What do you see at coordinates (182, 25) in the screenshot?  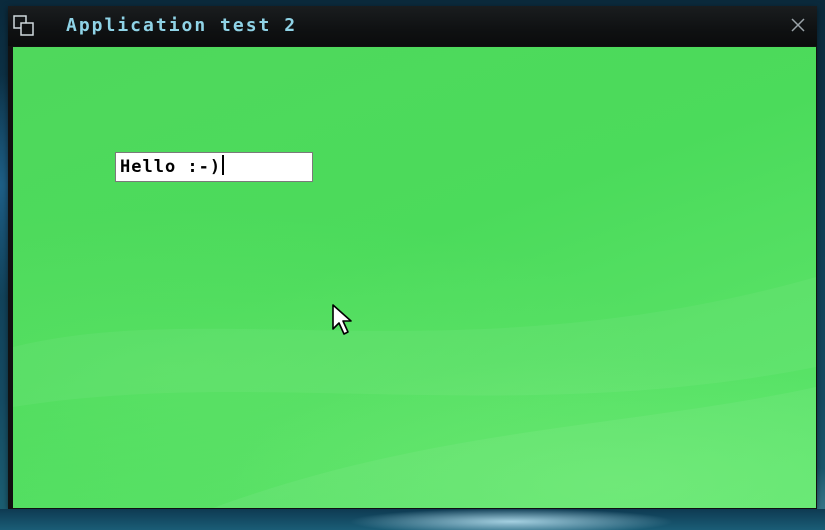 I see `window-title: Application test 2` at bounding box center [182, 25].